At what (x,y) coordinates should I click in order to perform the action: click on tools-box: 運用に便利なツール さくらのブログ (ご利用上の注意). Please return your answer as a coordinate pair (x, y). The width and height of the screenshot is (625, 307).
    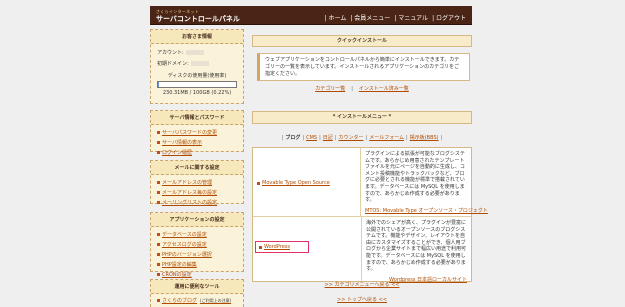
    Looking at the image, I should click on (197, 293).